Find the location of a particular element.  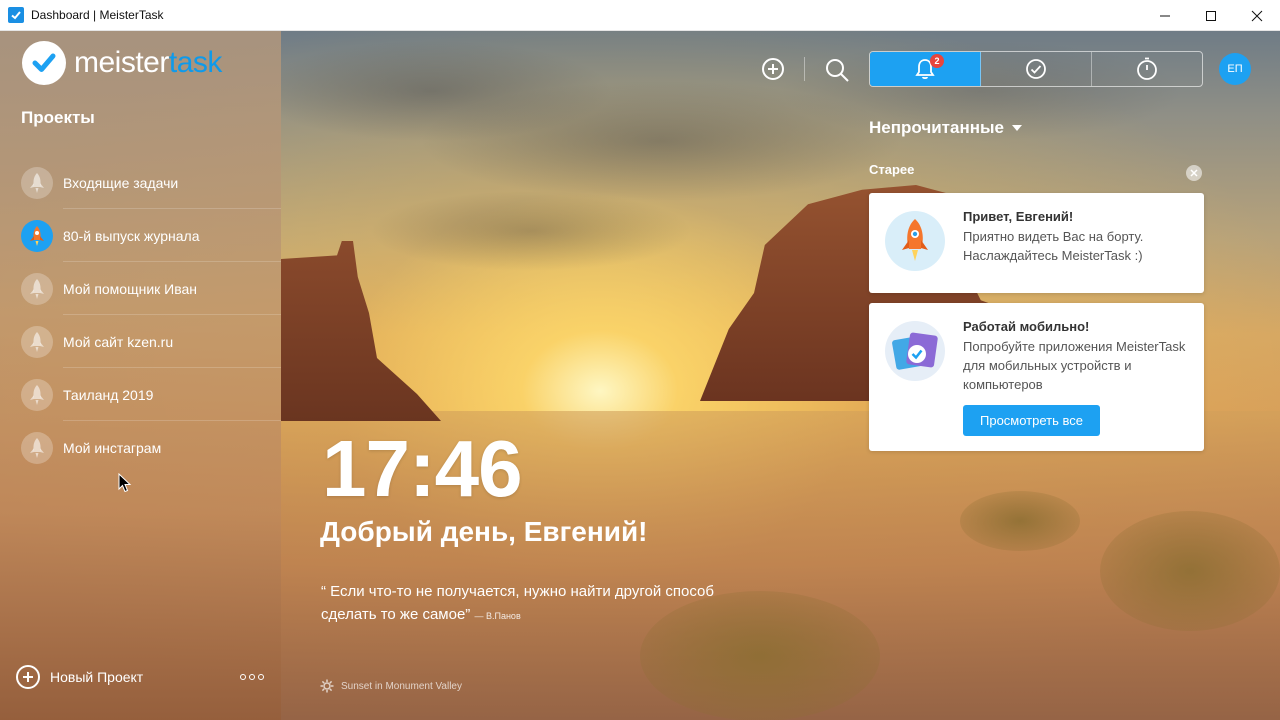

new-project-label: Новый Проект is located at coordinates (97, 677).